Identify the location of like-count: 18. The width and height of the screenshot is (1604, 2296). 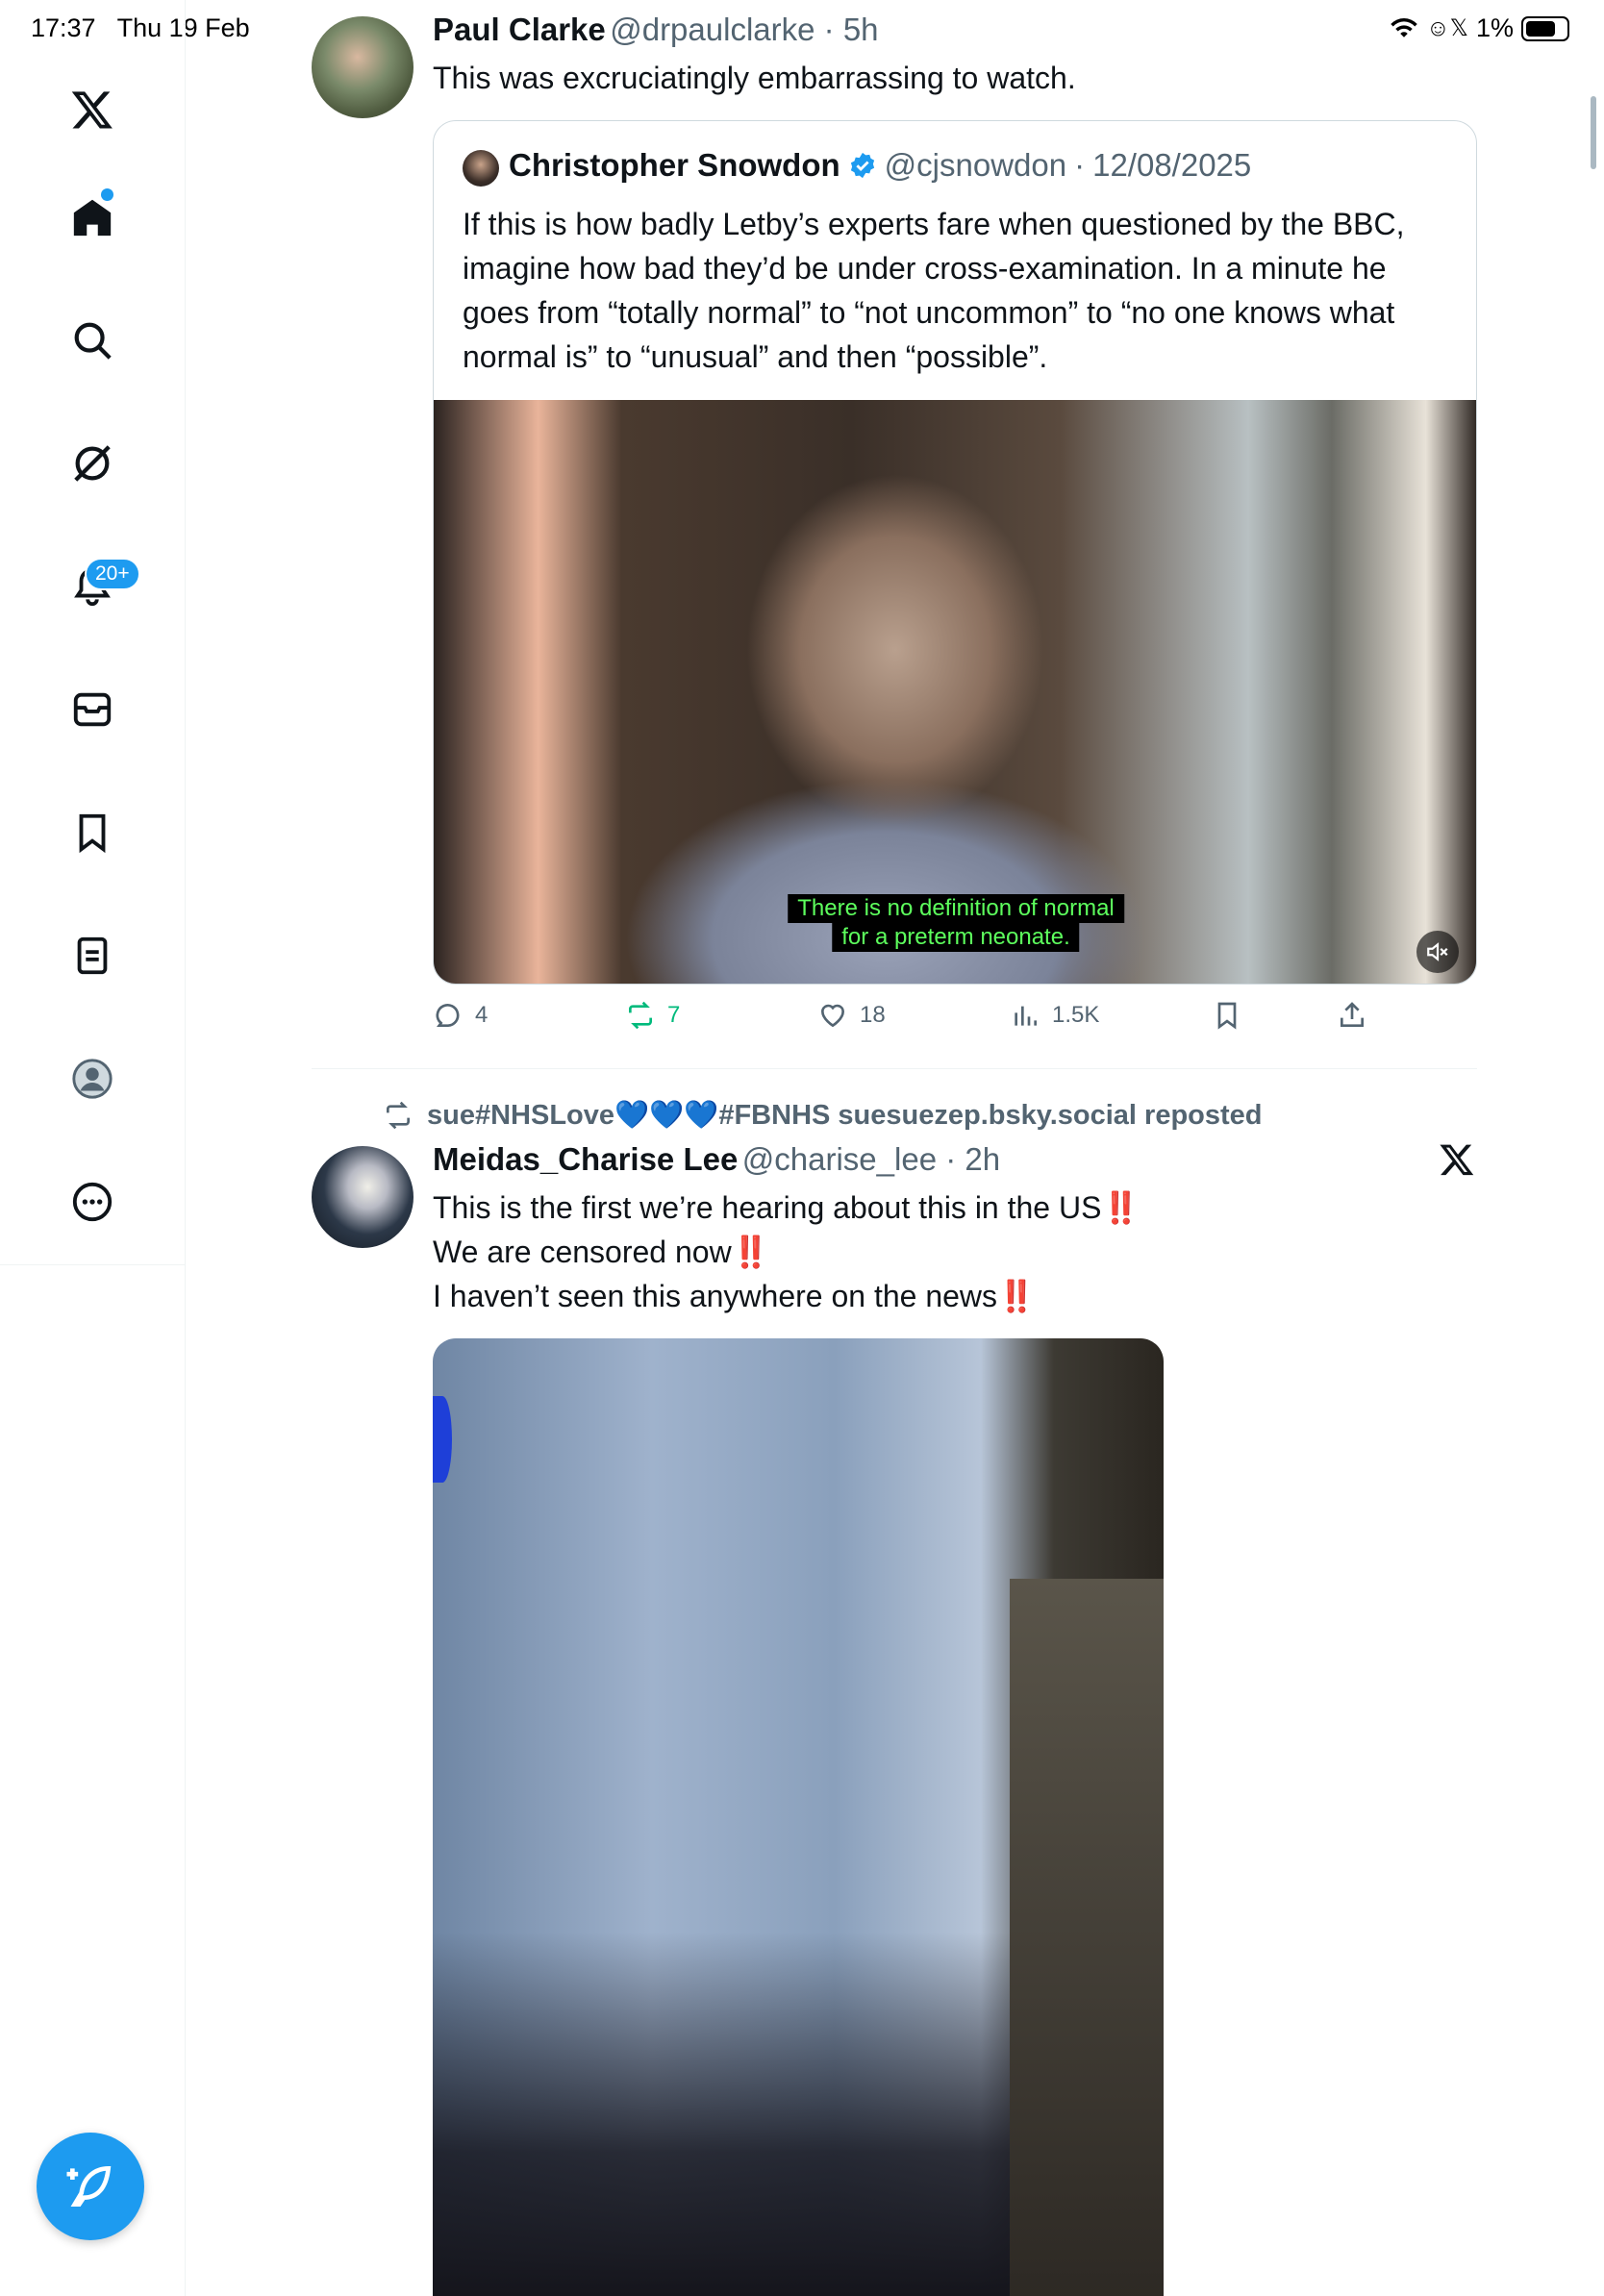
(873, 1015).